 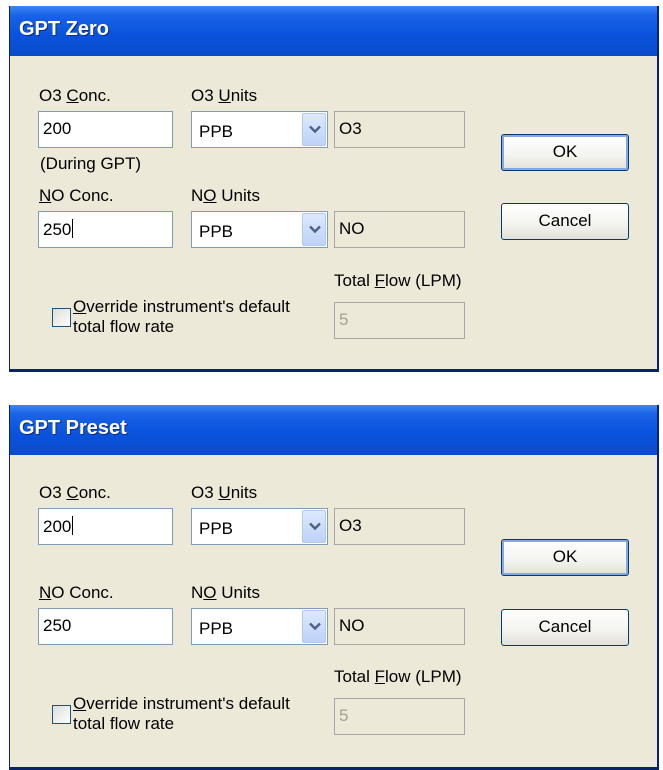 What do you see at coordinates (73, 428) in the screenshot?
I see `dialog-title: GPT Preset` at bounding box center [73, 428].